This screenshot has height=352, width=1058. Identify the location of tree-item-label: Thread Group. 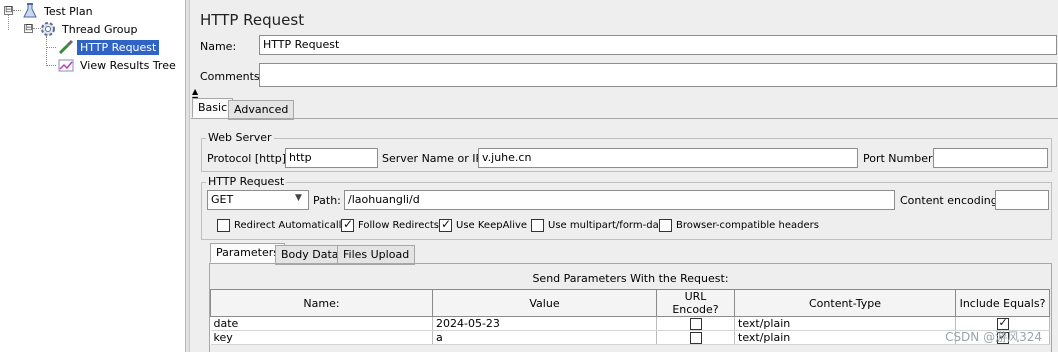
(100, 29).